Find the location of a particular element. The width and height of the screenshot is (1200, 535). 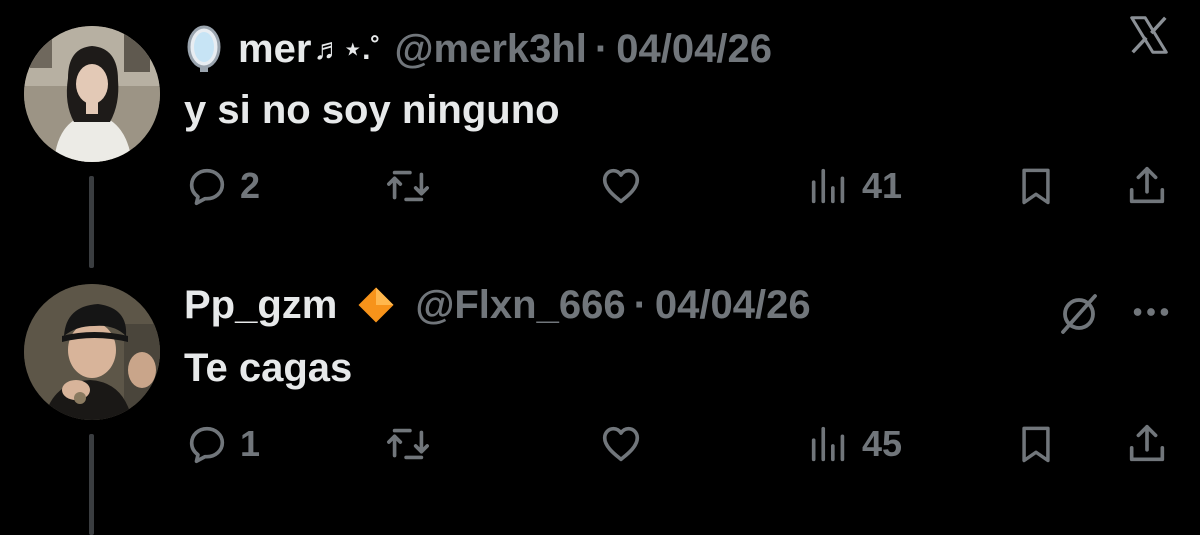

avatar-flxn666 is located at coordinates (92, 352).